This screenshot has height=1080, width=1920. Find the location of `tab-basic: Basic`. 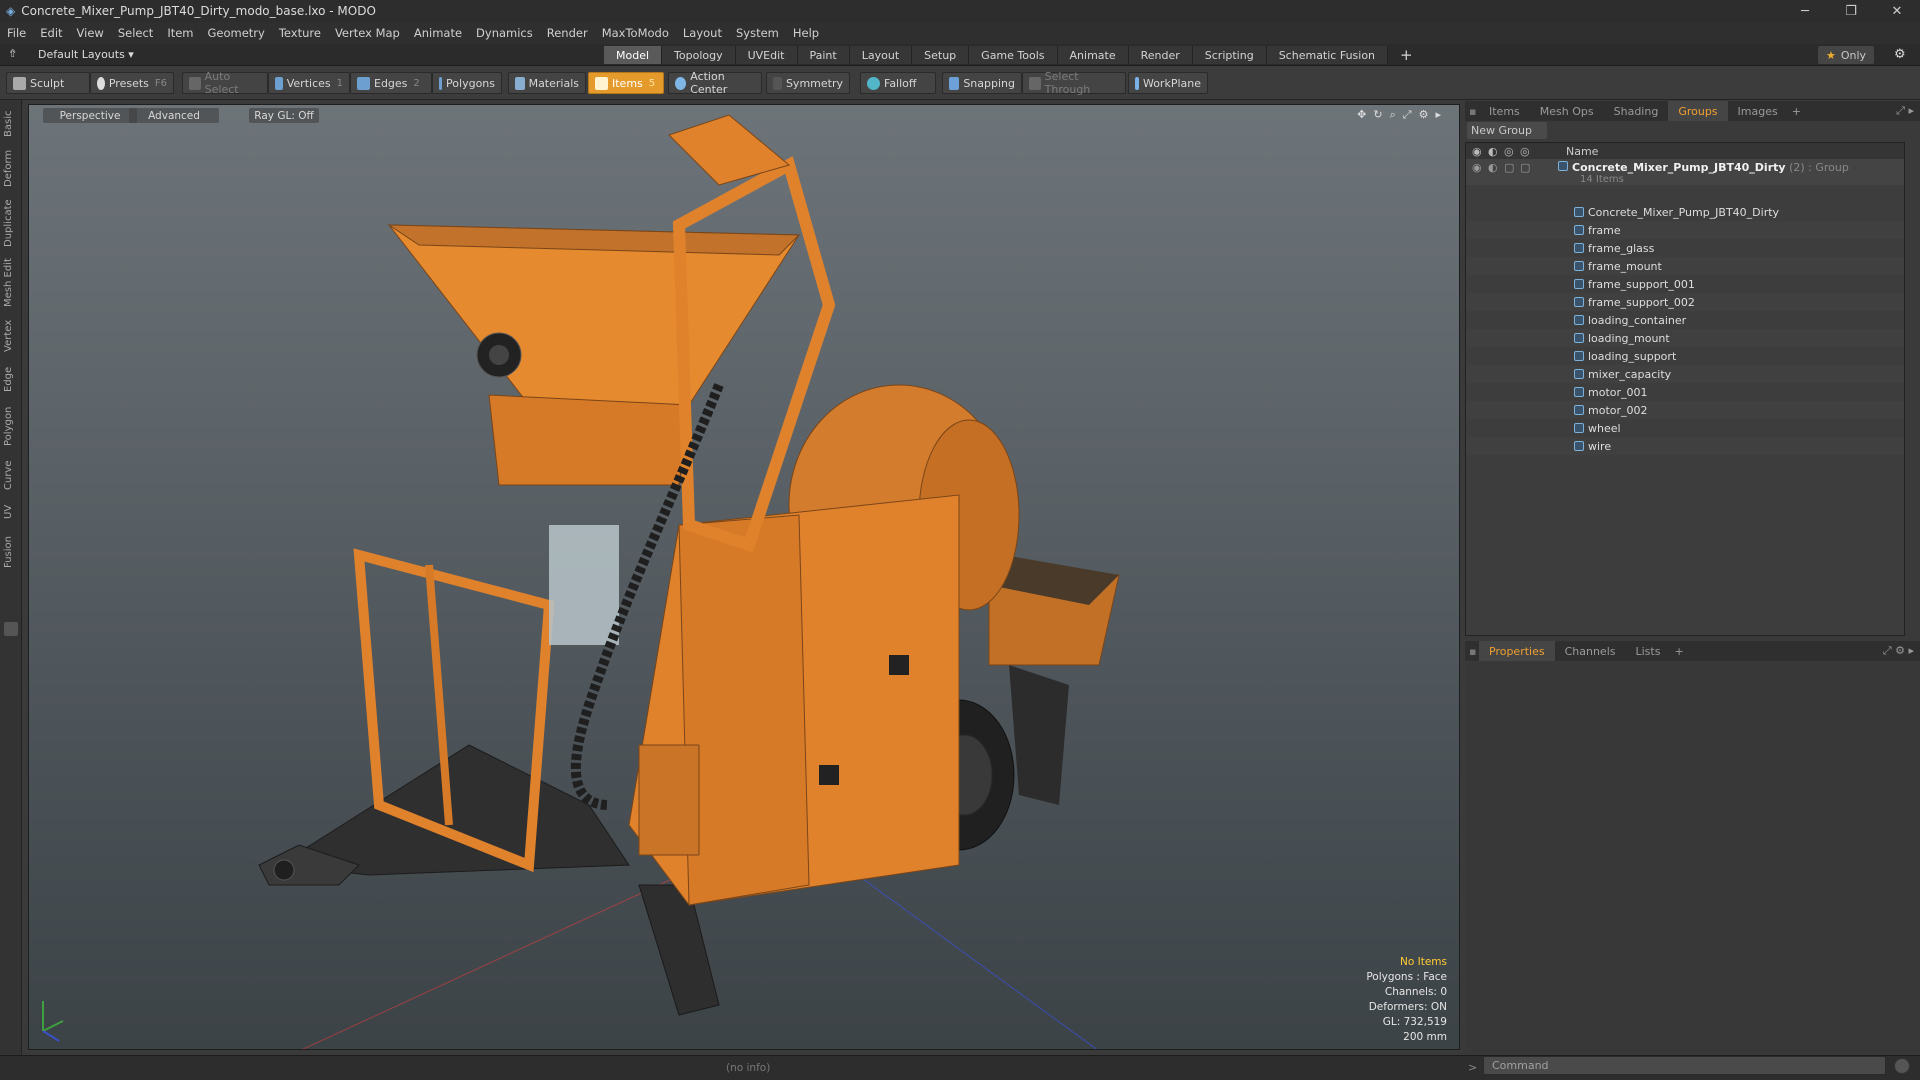

tab-basic: Basic is located at coordinates (11, 124).